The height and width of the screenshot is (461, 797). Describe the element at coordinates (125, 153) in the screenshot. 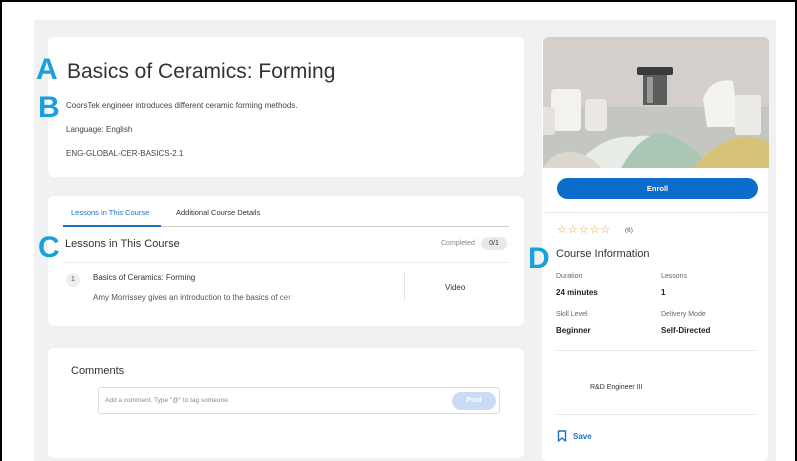

I see `course-code: ENG-GLOBAL-CER-BASICS-2.1` at that location.